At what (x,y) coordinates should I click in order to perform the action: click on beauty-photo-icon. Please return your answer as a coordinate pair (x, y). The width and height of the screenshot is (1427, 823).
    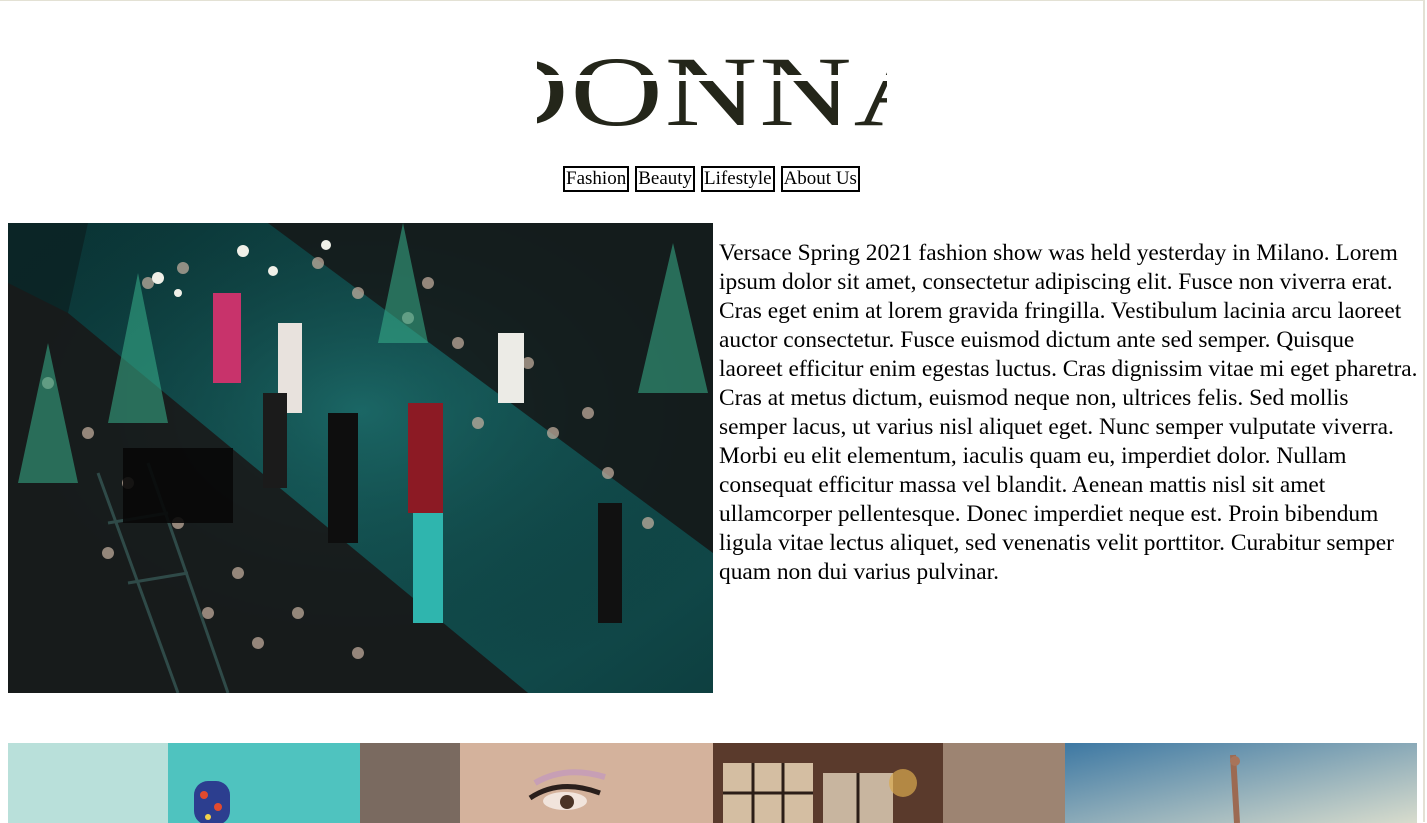
    Looking at the image, I should click on (536, 783).